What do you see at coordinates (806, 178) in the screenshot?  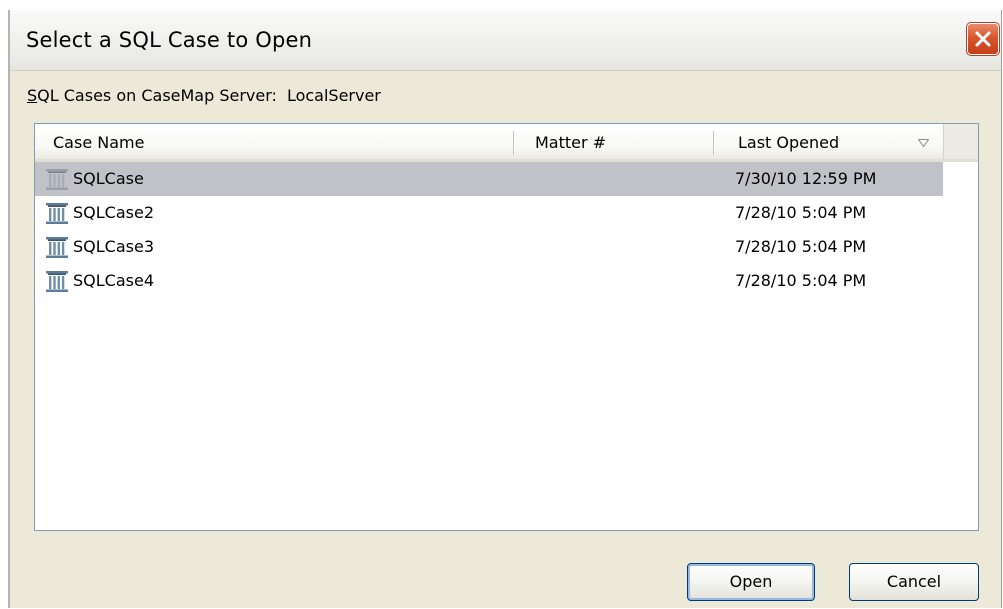 I see `last-opened: 7/30/10 12:59 PM` at bounding box center [806, 178].